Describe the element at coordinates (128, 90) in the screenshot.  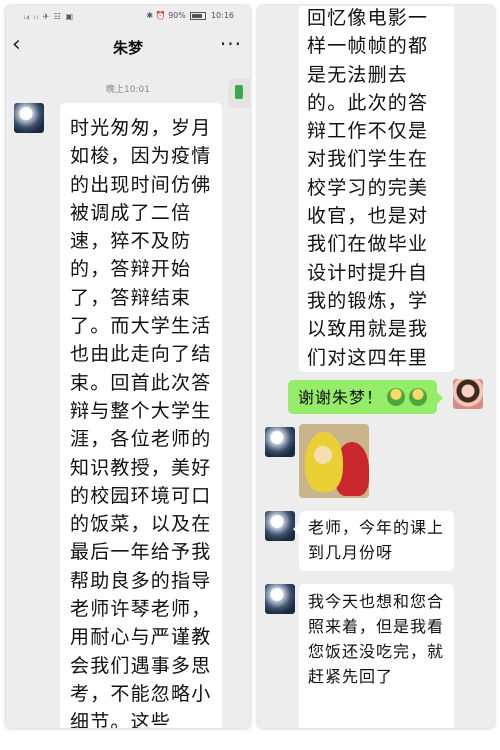
I see `message-timestamp: 晚上10:01` at that location.